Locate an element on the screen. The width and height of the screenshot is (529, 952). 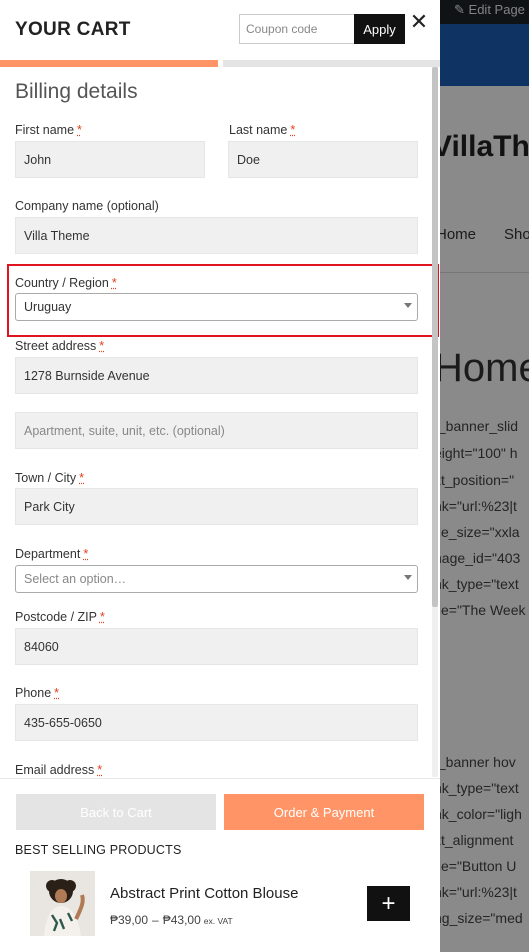
label-text: Town / City is located at coordinates (46, 478).